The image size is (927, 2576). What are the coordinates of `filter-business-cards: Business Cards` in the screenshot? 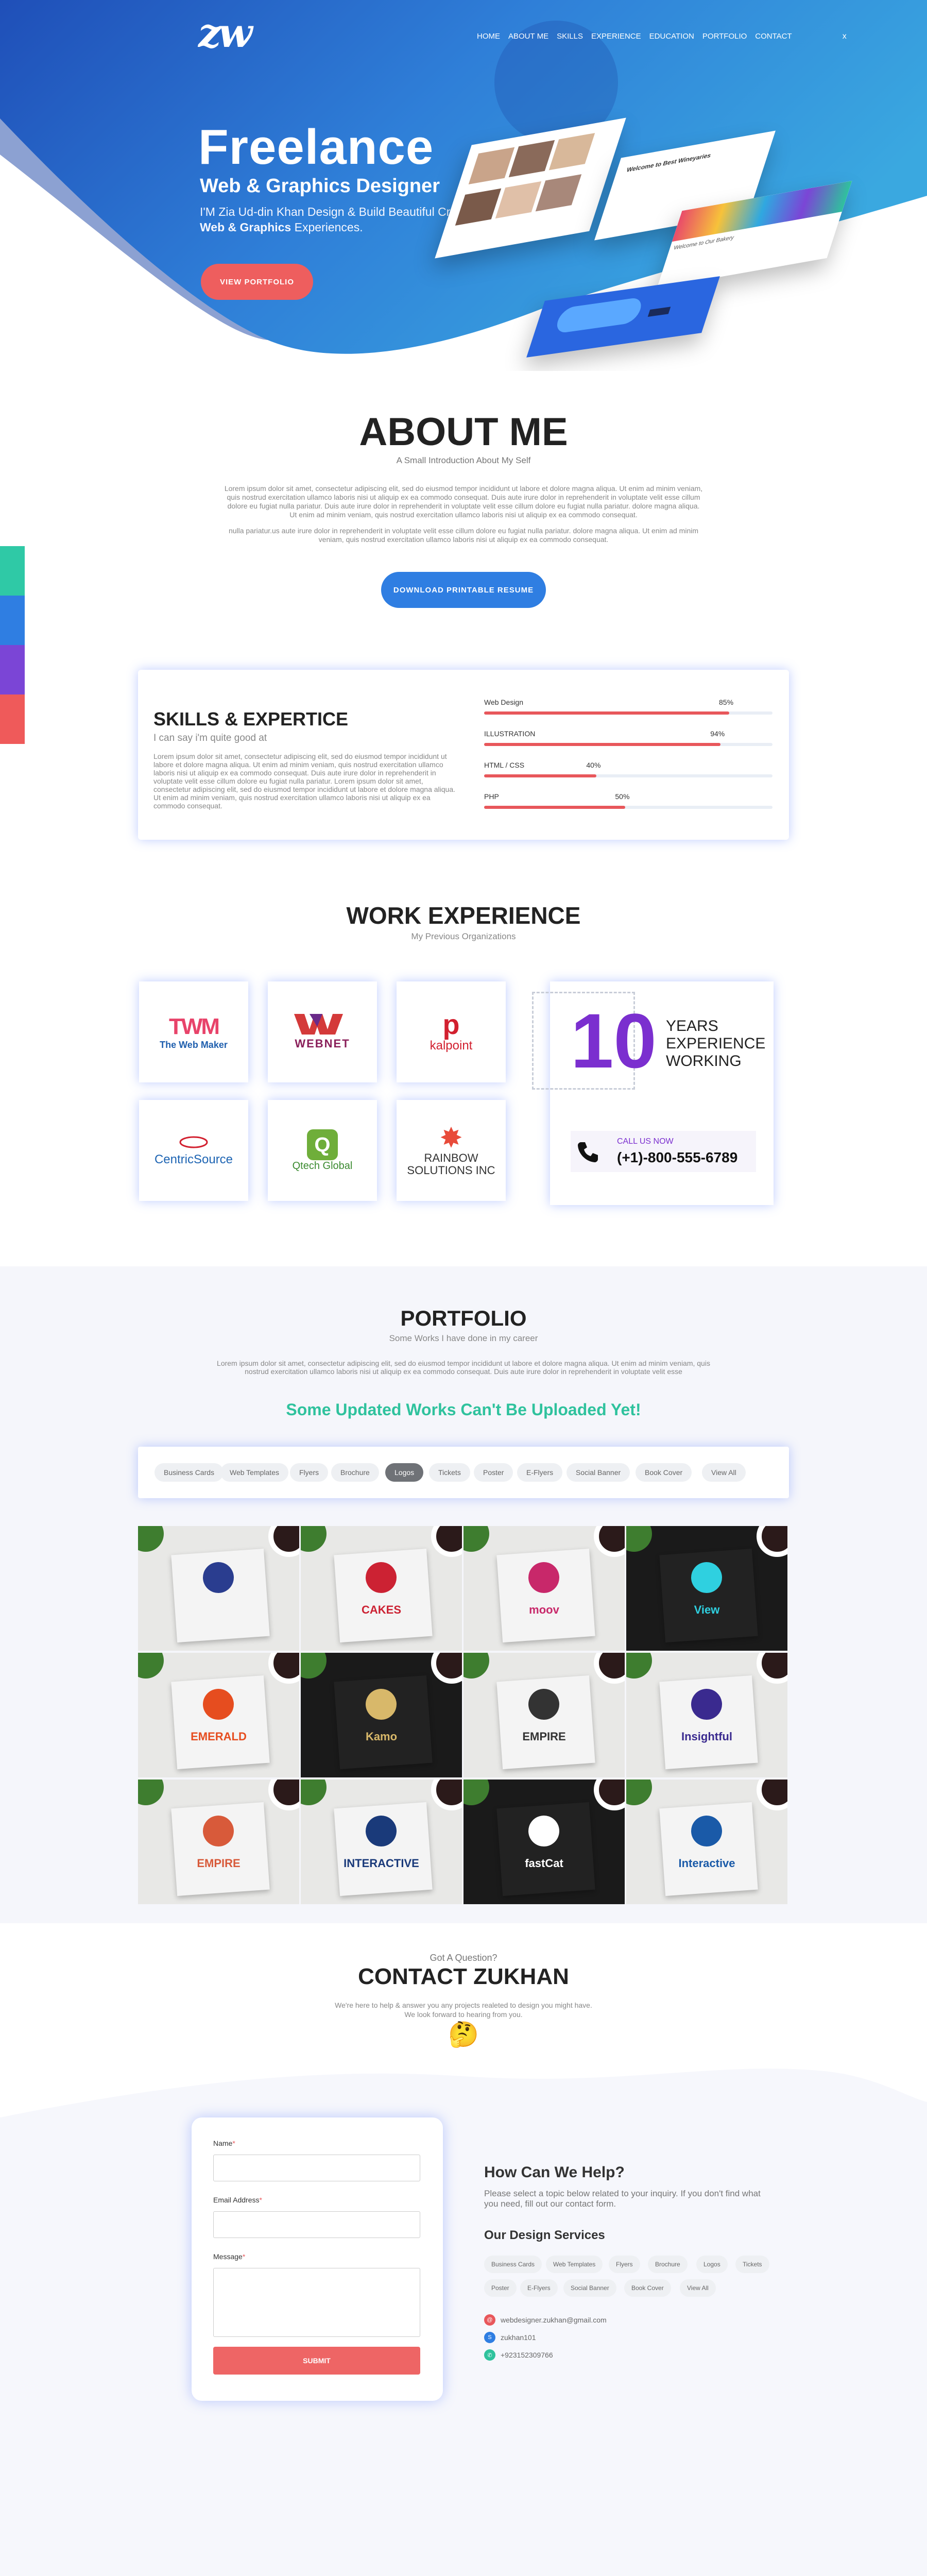 It's located at (189, 1472).